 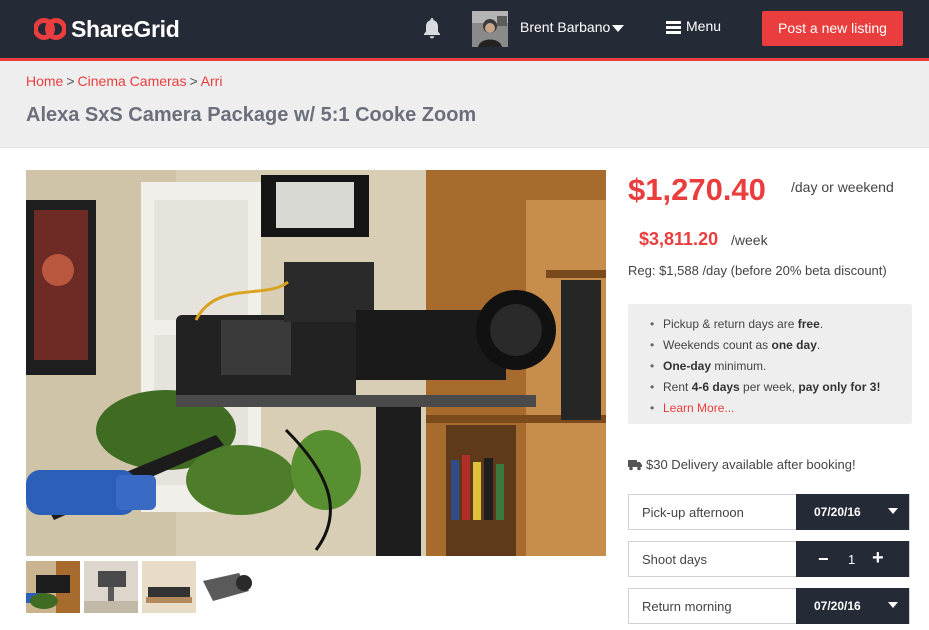 I want to click on breadcrumb-home: Home, so click(x=44, y=81).